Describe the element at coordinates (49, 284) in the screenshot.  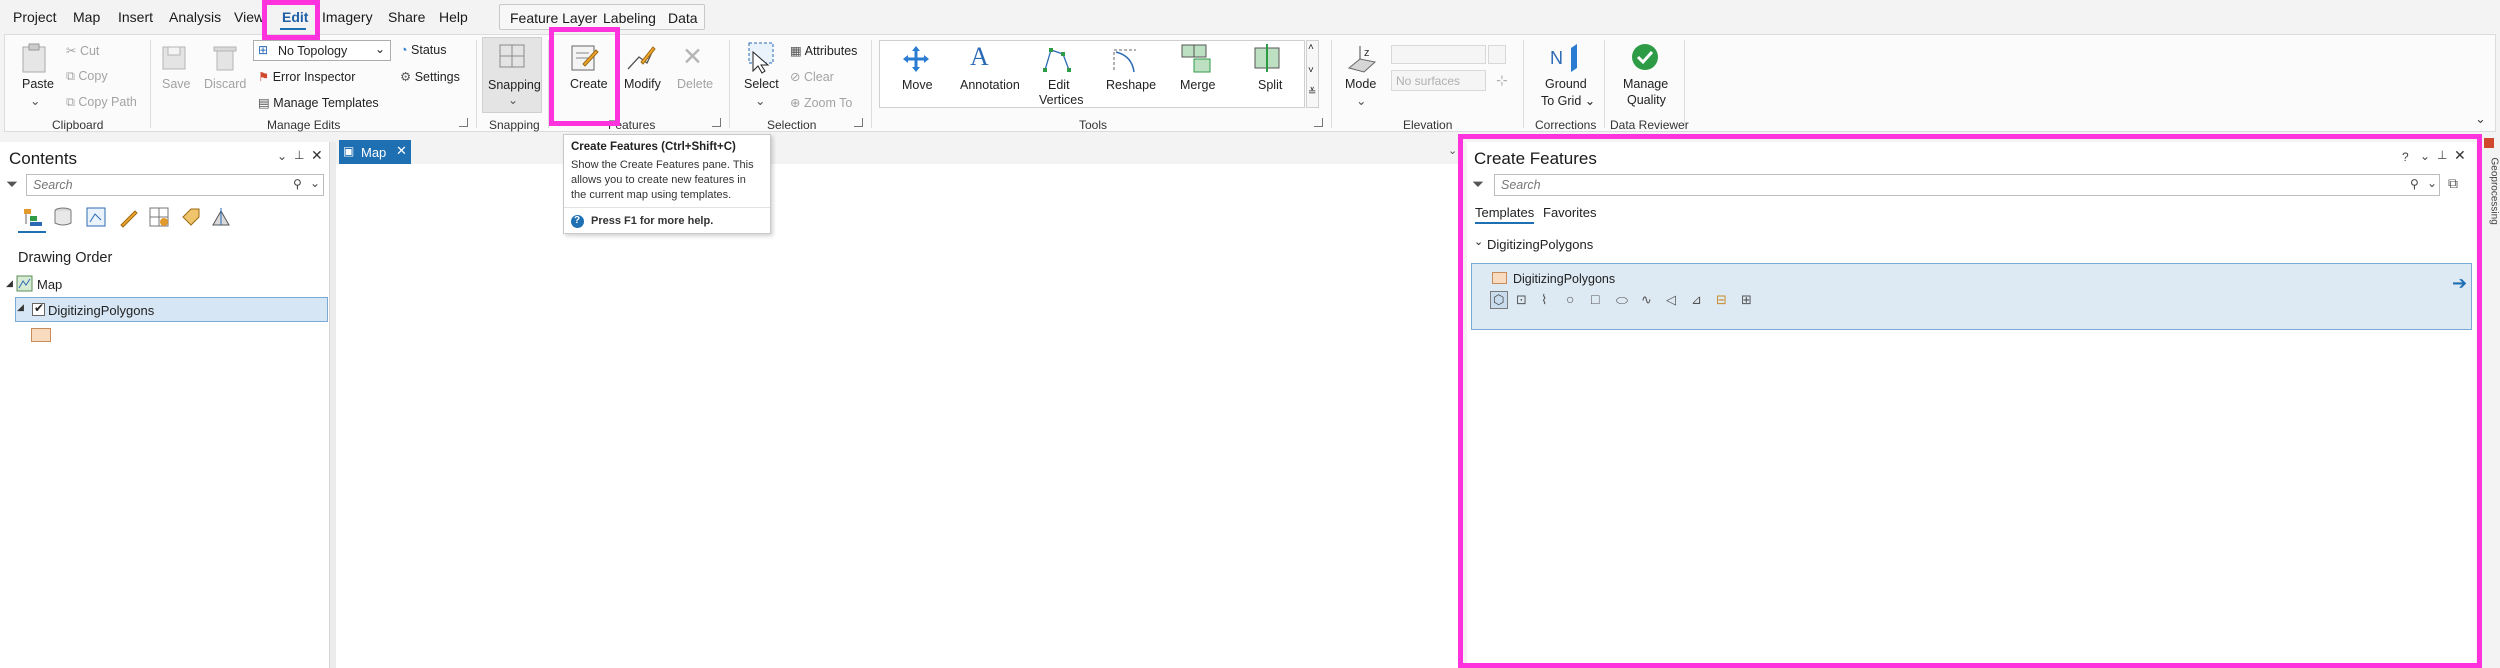
I see `map-node-label: Map` at that location.